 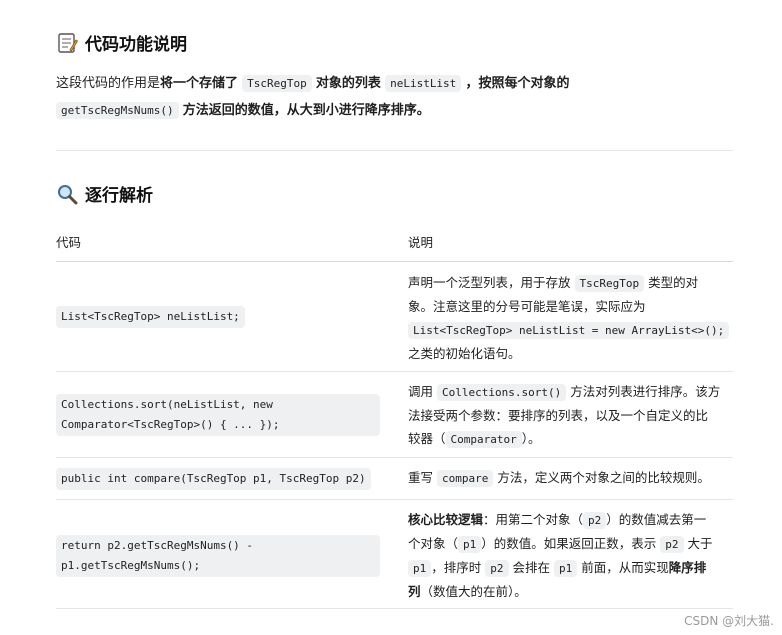 I want to click on inline-code: Comparator, so click(x=483, y=439).